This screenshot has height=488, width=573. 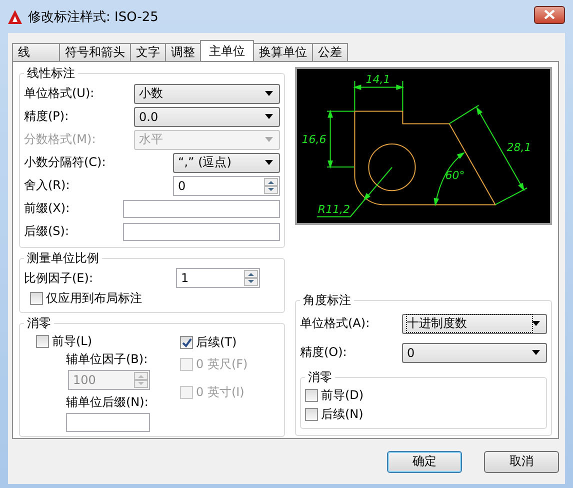 I want to click on checkbox-label: 0 英寸(I), so click(x=220, y=392).